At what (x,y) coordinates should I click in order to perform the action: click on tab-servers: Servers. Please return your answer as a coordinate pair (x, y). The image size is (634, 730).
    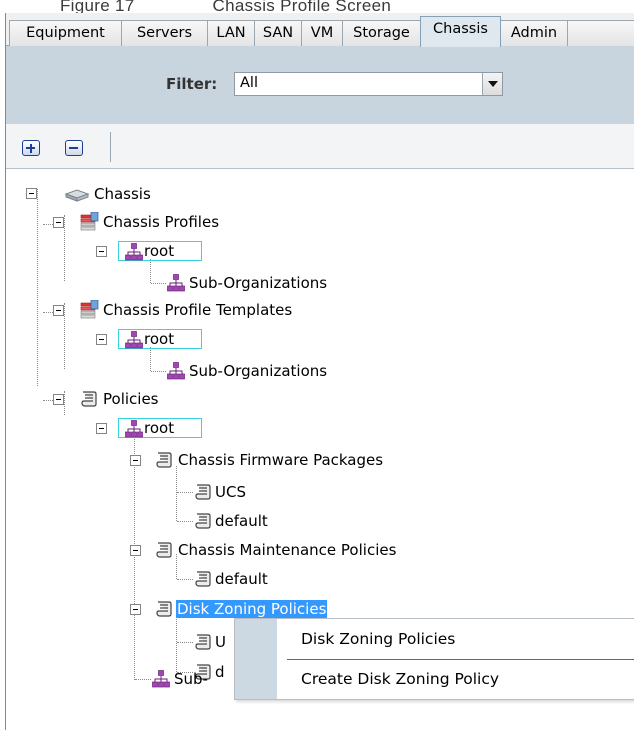
    Looking at the image, I should click on (164, 33).